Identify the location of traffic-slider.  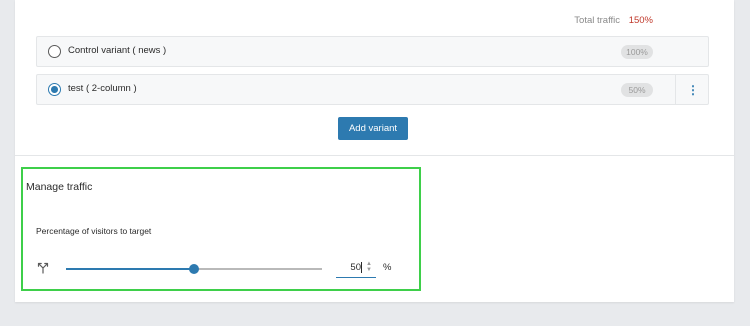
(194, 269).